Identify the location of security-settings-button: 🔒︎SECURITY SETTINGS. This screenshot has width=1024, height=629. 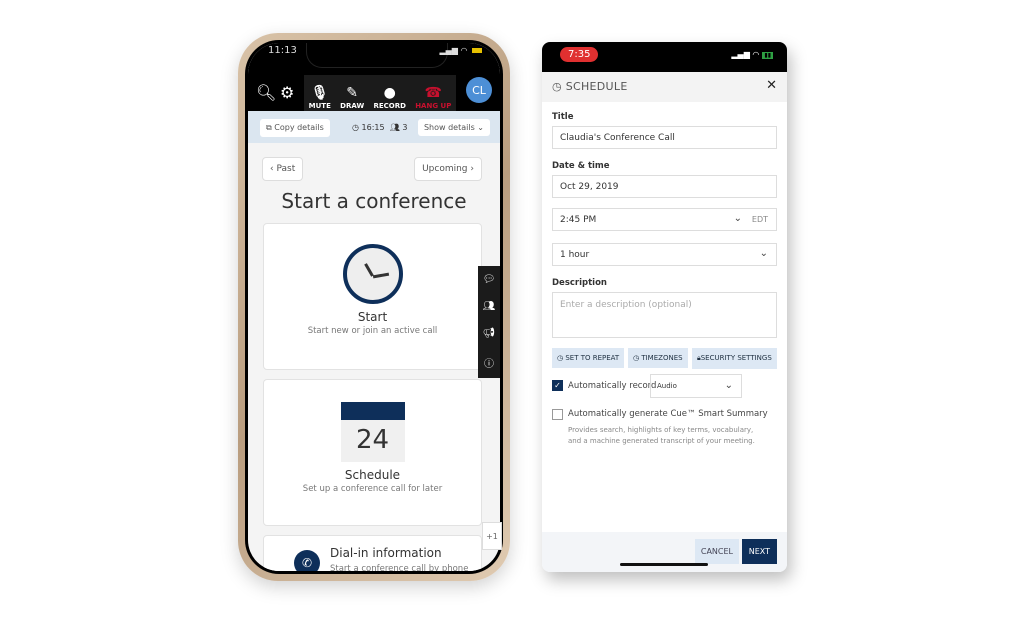
(734, 358).